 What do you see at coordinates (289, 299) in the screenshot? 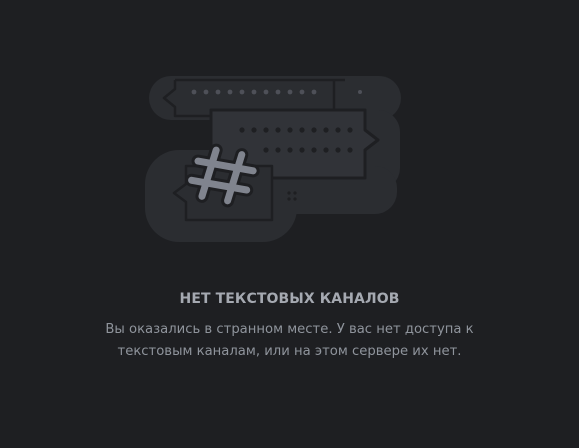
I see `empty-state-title: НЕТ ТЕКСТОВЫХ КАНАЛОВ` at bounding box center [289, 299].